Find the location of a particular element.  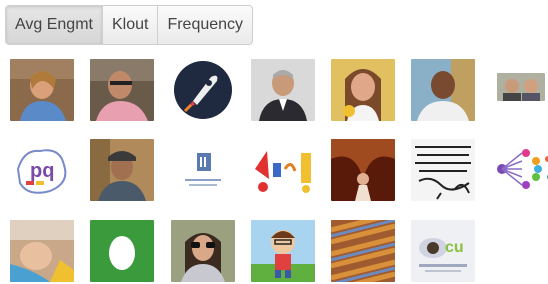

avatar-cu-logo: cu is located at coordinates (443, 251).